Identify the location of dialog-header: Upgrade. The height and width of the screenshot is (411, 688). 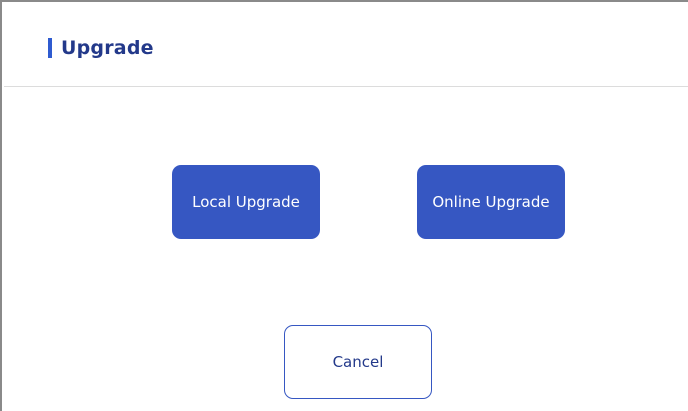
(101, 48).